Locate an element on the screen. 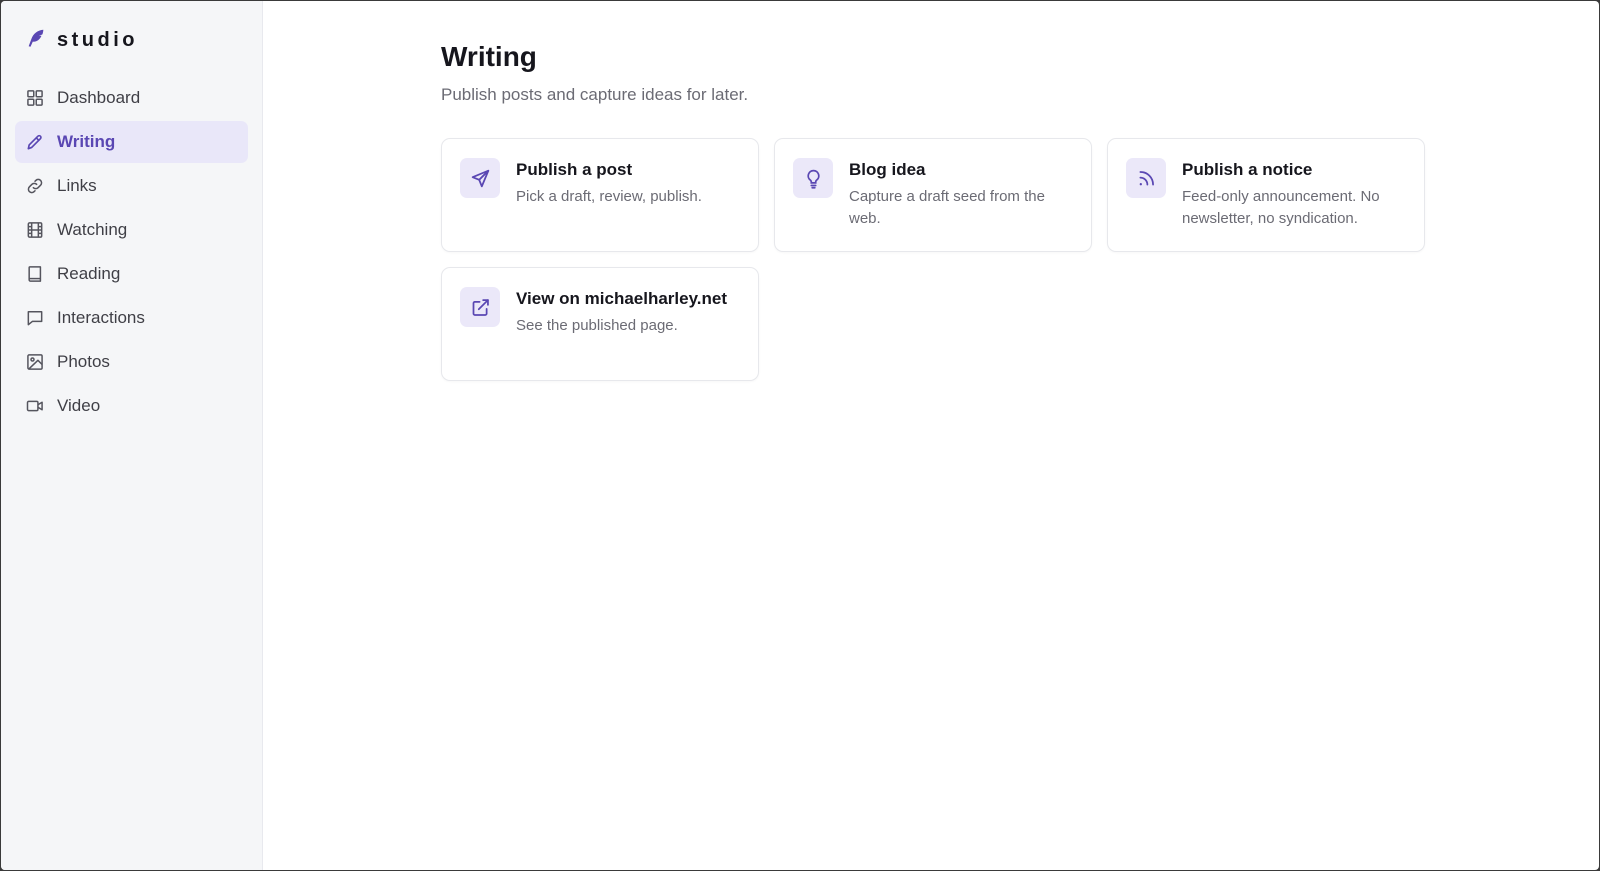  card-title: View on michaelharley.net is located at coordinates (622, 298).